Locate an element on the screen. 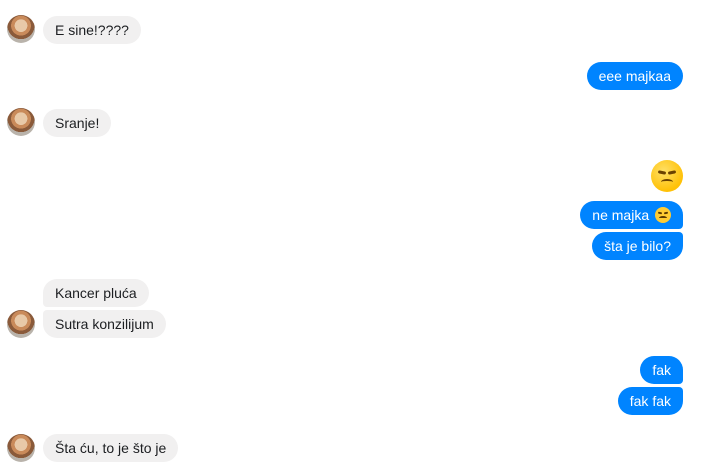 This screenshot has height=475, width=711. incoming-message: Šta ću, to je što je is located at coordinates (111, 448).